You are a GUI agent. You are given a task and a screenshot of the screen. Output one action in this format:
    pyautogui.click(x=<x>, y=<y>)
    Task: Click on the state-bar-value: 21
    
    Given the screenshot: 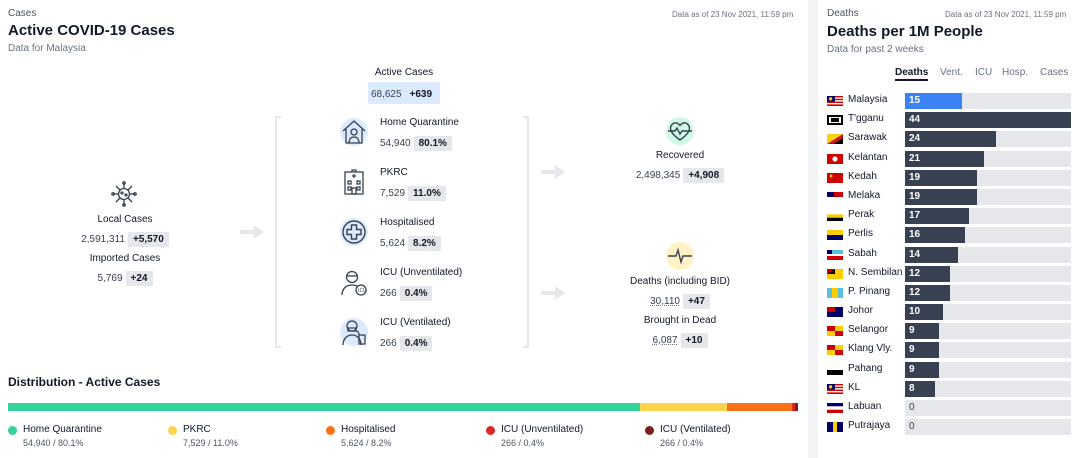 What is the action you would take?
    pyautogui.click(x=915, y=158)
    